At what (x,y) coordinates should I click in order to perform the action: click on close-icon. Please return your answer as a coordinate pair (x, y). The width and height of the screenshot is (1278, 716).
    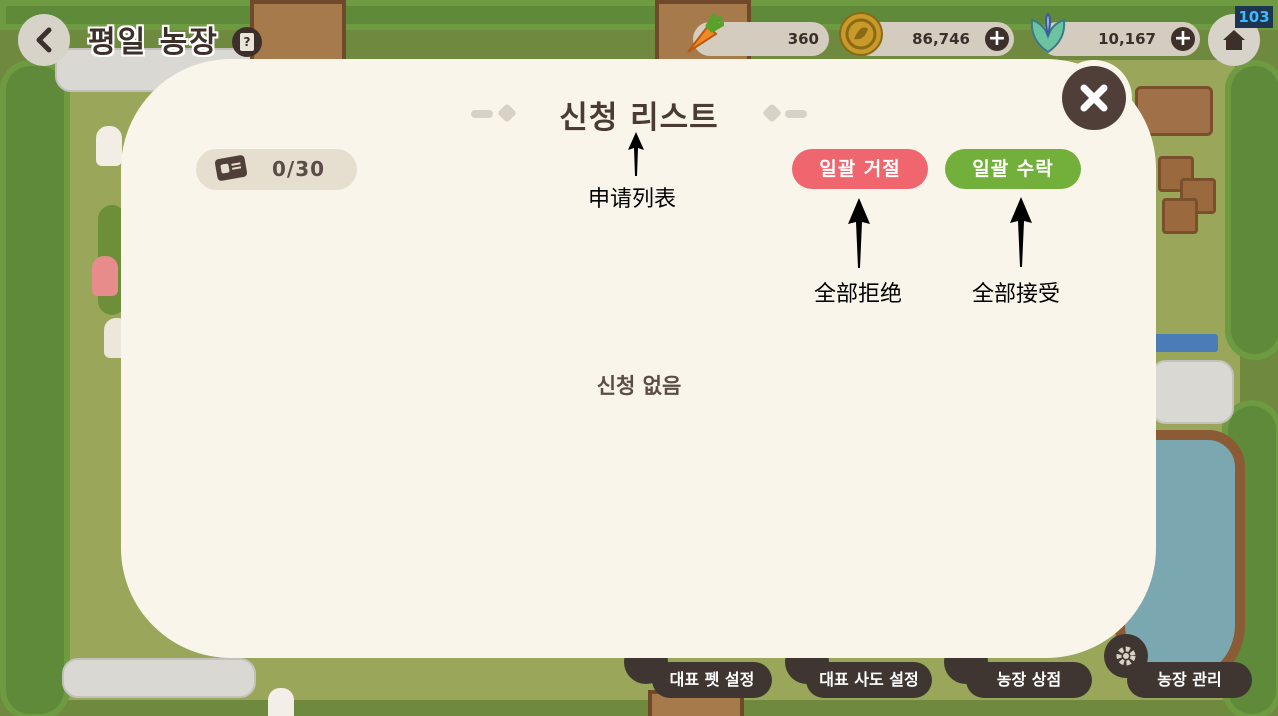
    Looking at the image, I should click on (1094, 98).